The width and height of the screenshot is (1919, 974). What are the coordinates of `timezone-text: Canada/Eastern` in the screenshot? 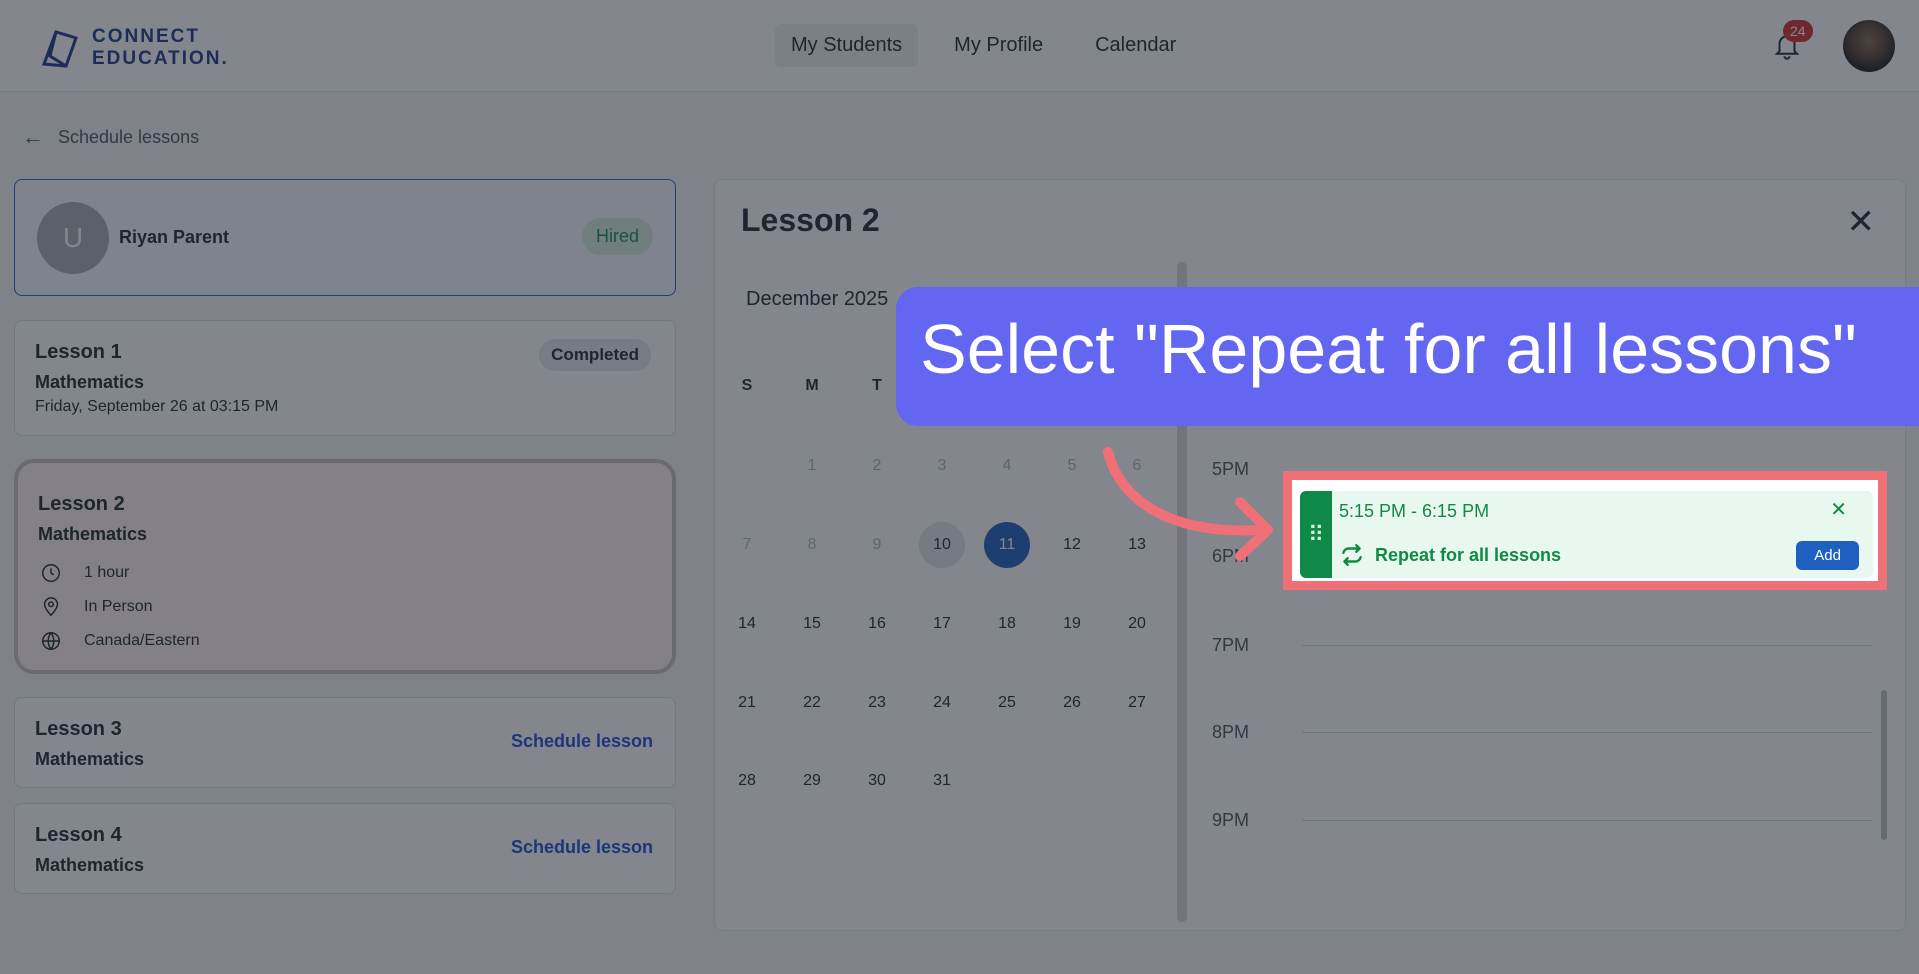 It's located at (142, 640).